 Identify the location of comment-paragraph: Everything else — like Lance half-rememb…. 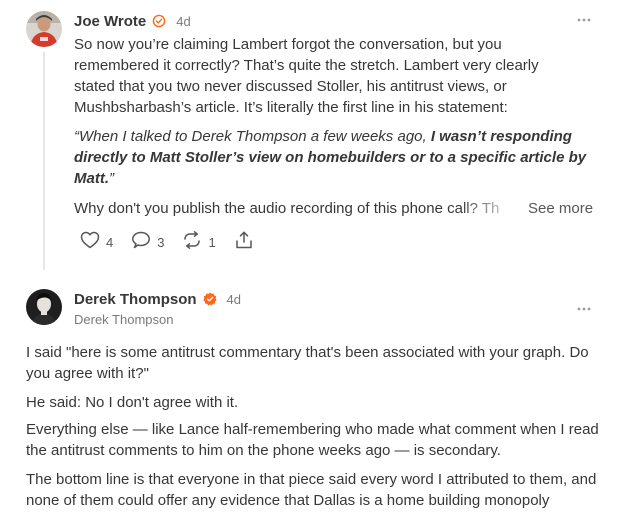
(312, 440).